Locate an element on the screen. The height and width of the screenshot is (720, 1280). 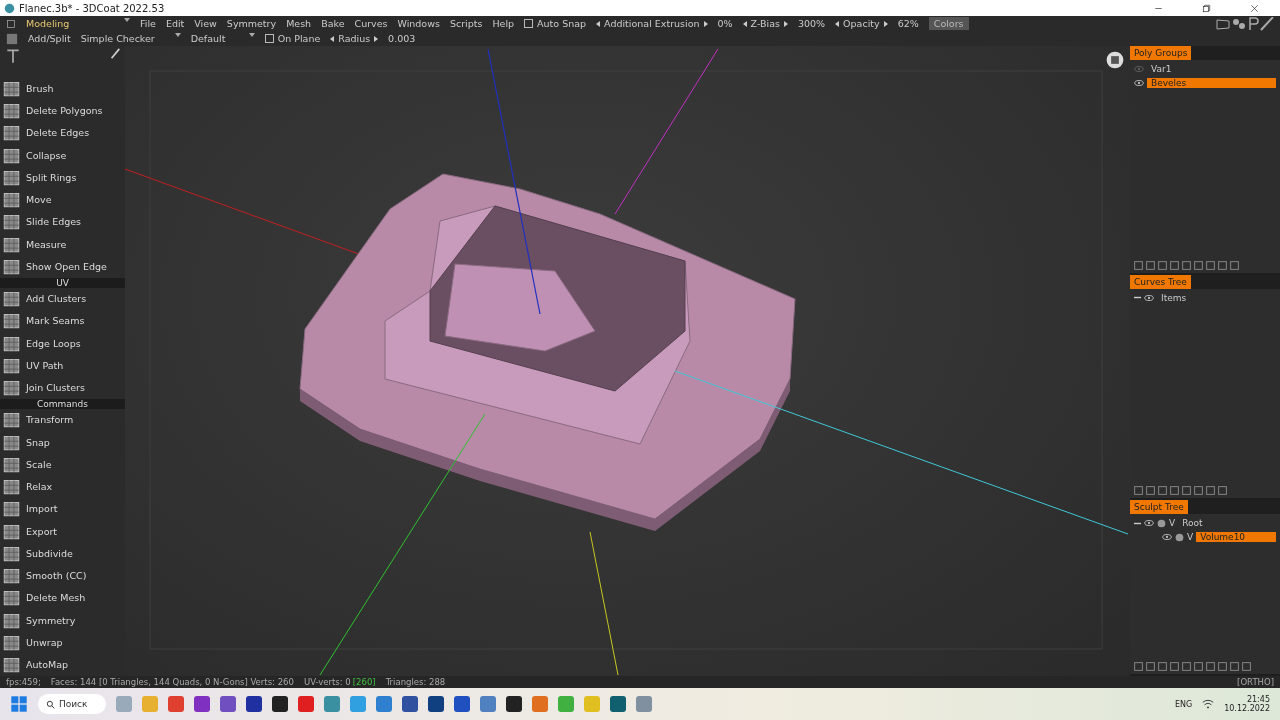
tool-item: AutoMap is located at coordinates (62, 664).